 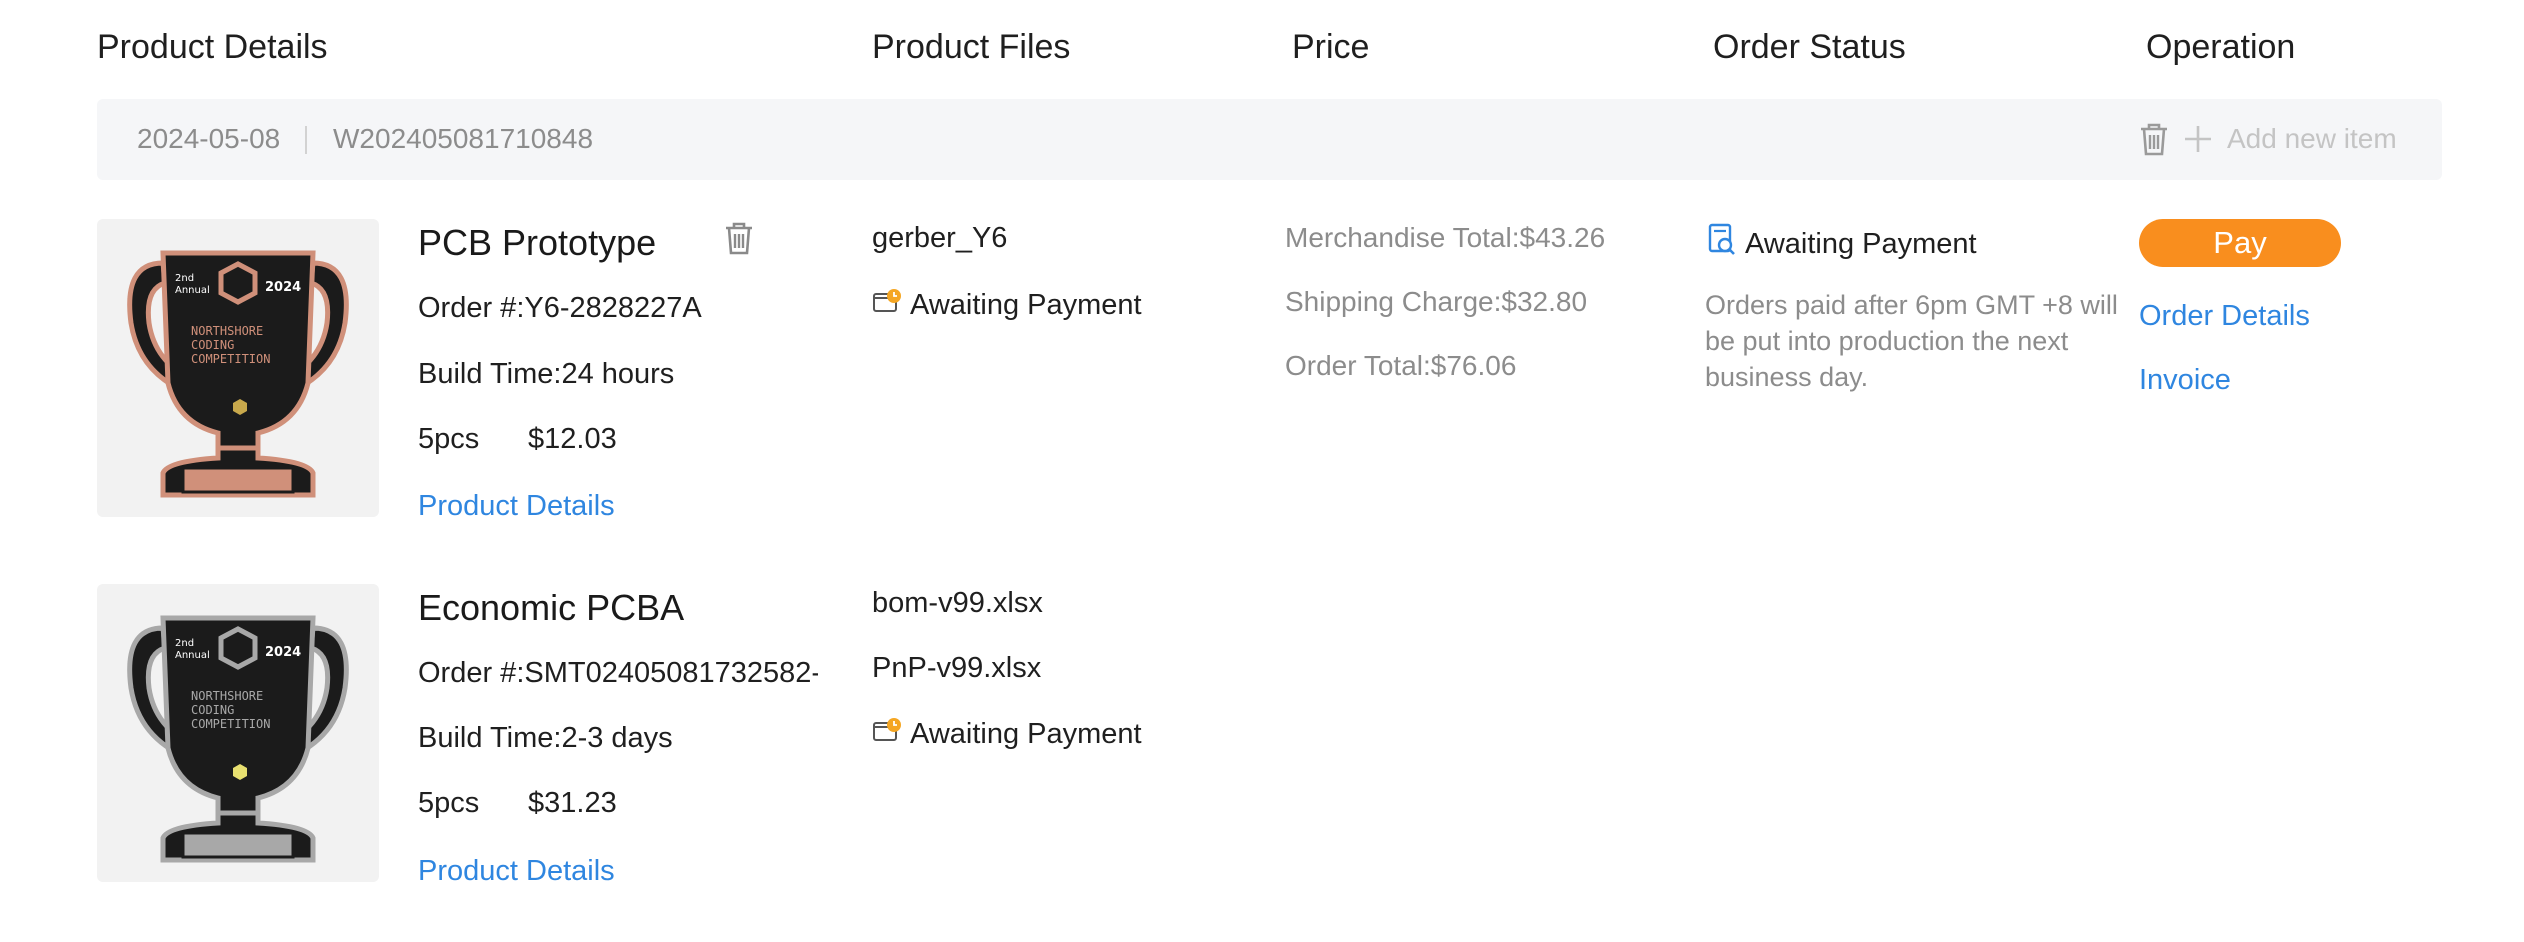 What do you see at coordinates (1401, 365) in the screenshot?
I see `order-total: Order Total:$76.06` at bounding box center [1401, 365].